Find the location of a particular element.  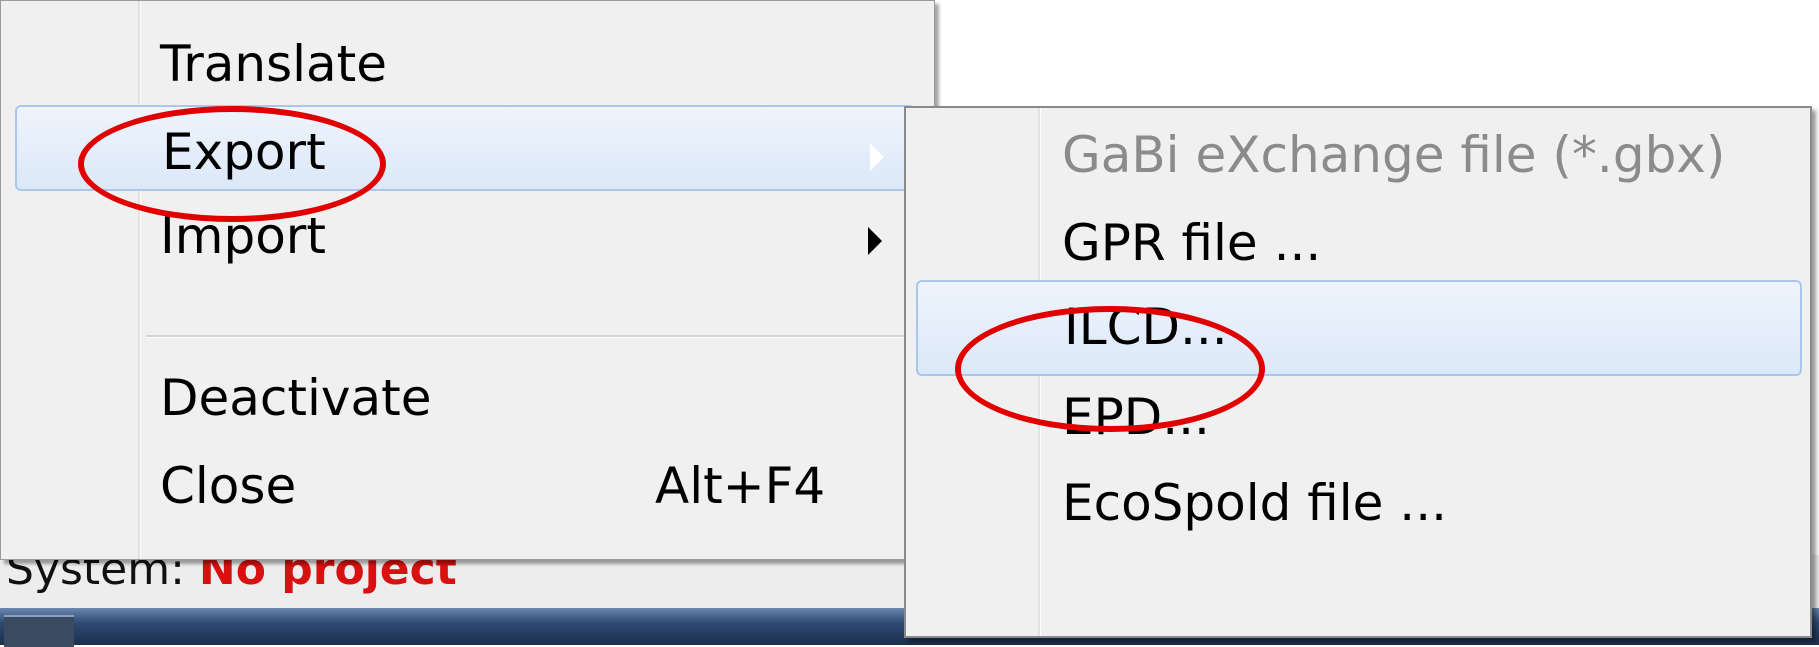

menu-item-close: Close Alt+F4 is located at coordinates (465, 490).